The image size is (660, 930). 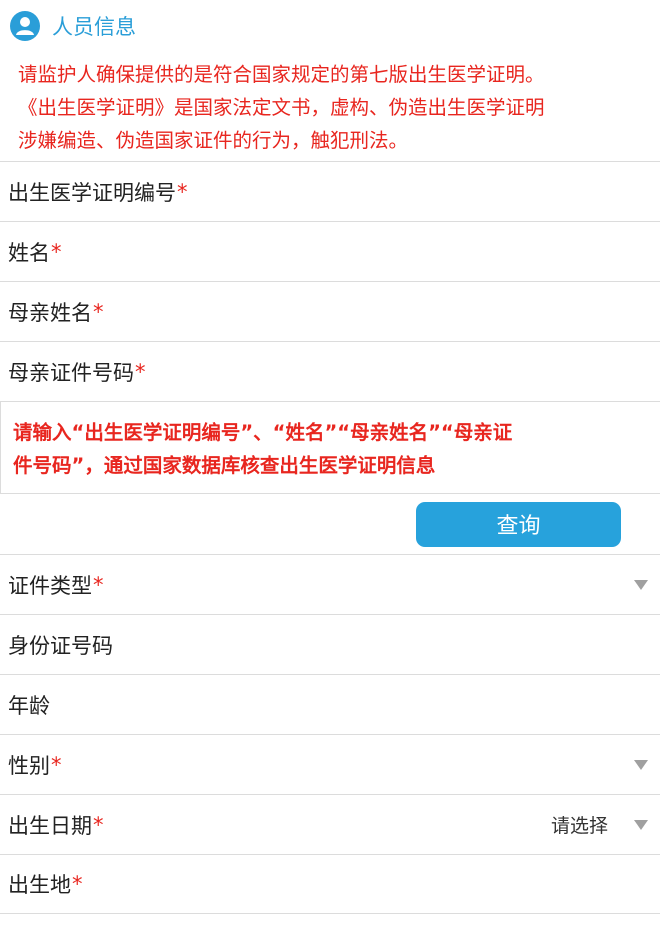 I want to click on birth-date-select: 出生日期 * 请选择, so click(x=330, y=824).